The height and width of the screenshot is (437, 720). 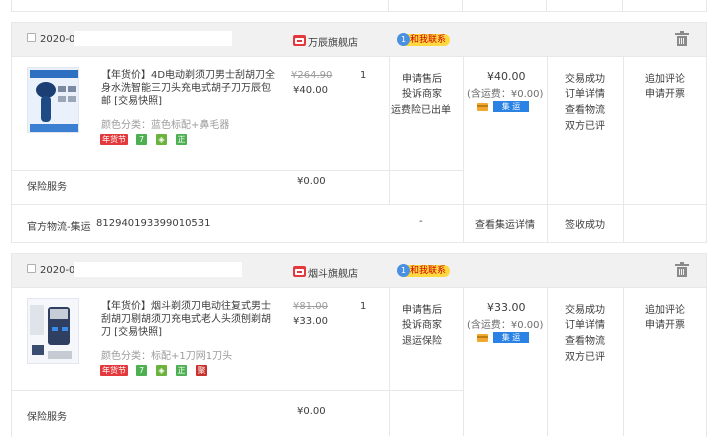 What do you see at coordinates (359, 271) in the screenshot?
I see `order-header: 2020-0 烟斗旗舰店 1 和我联系` at bounding box center [359, 271].